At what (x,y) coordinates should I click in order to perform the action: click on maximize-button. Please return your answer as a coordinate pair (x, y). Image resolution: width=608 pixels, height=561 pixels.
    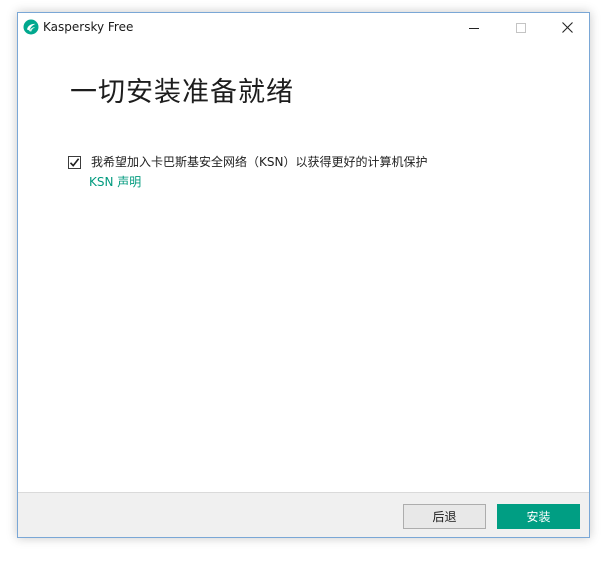
    Looking at the image, I should click on (521, 27).